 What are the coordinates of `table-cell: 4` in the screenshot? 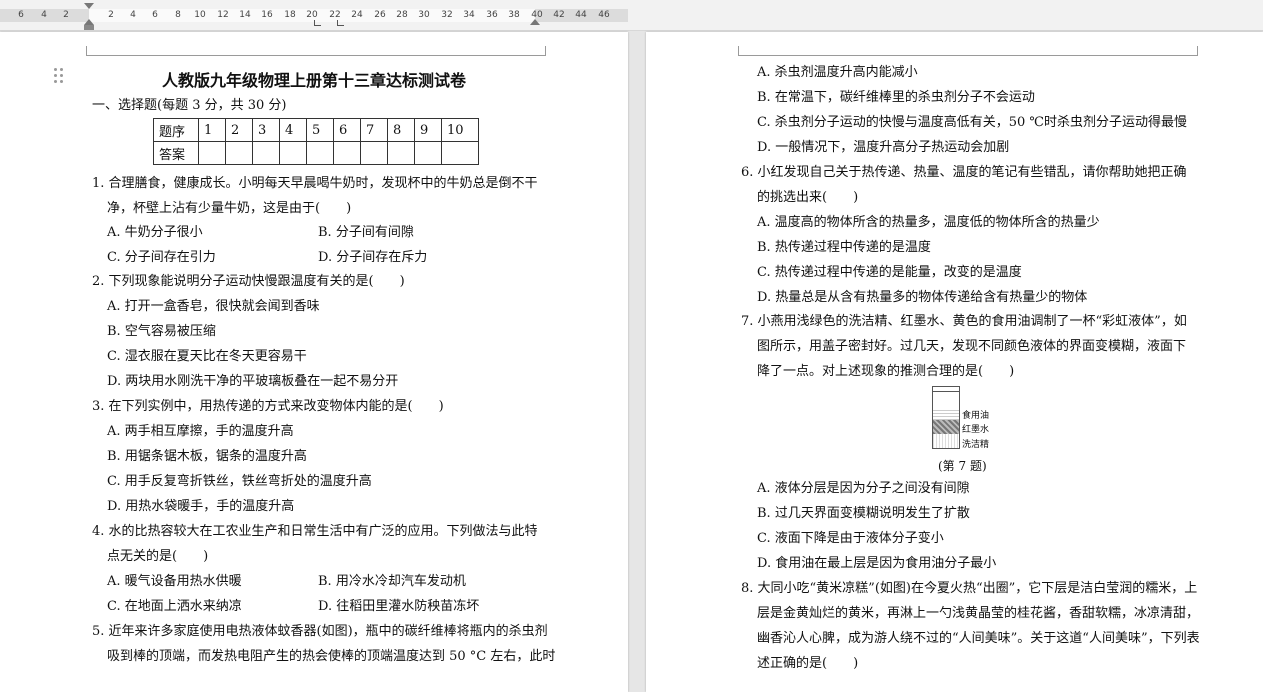 It's located at (293, 130).